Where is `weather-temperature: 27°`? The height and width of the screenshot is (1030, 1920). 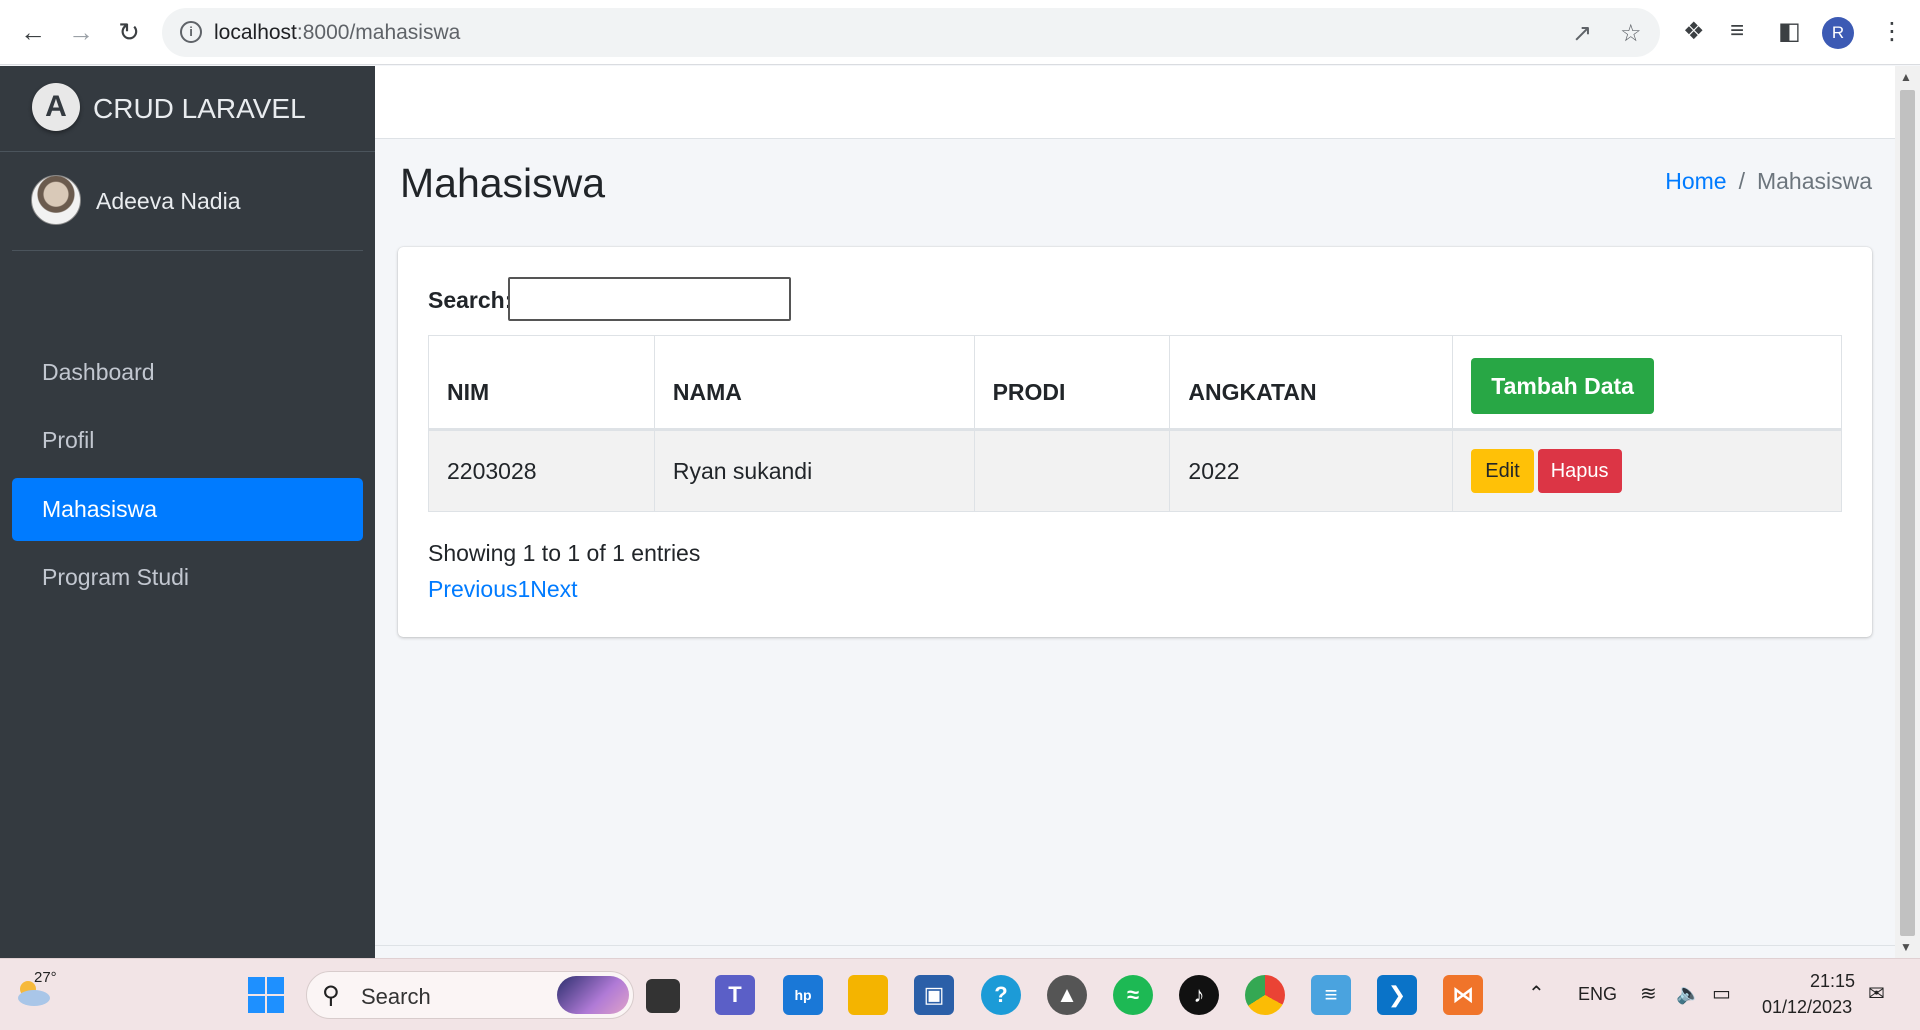 weather-temperature: 27° is located at coordinates (45, 977).